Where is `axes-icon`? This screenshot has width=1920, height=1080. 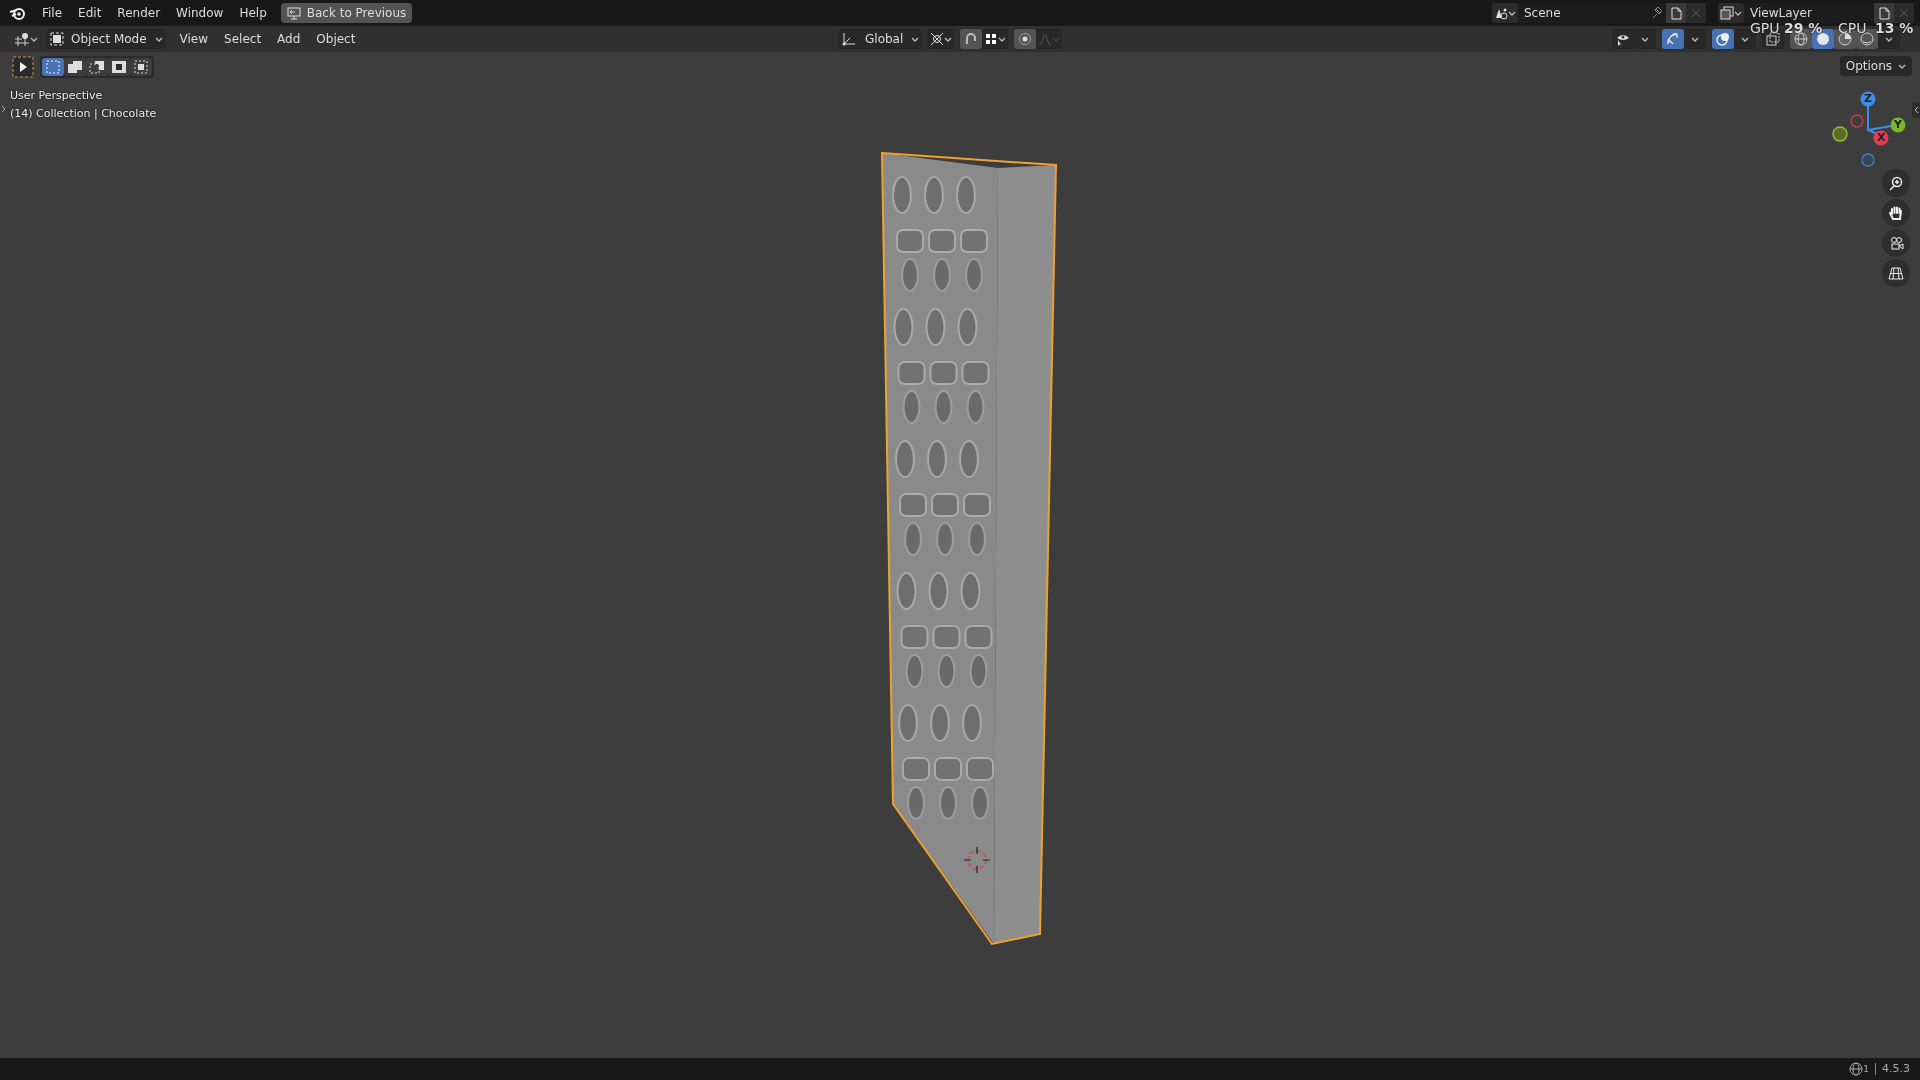
axes-icon is located at coordinates (849, 39).